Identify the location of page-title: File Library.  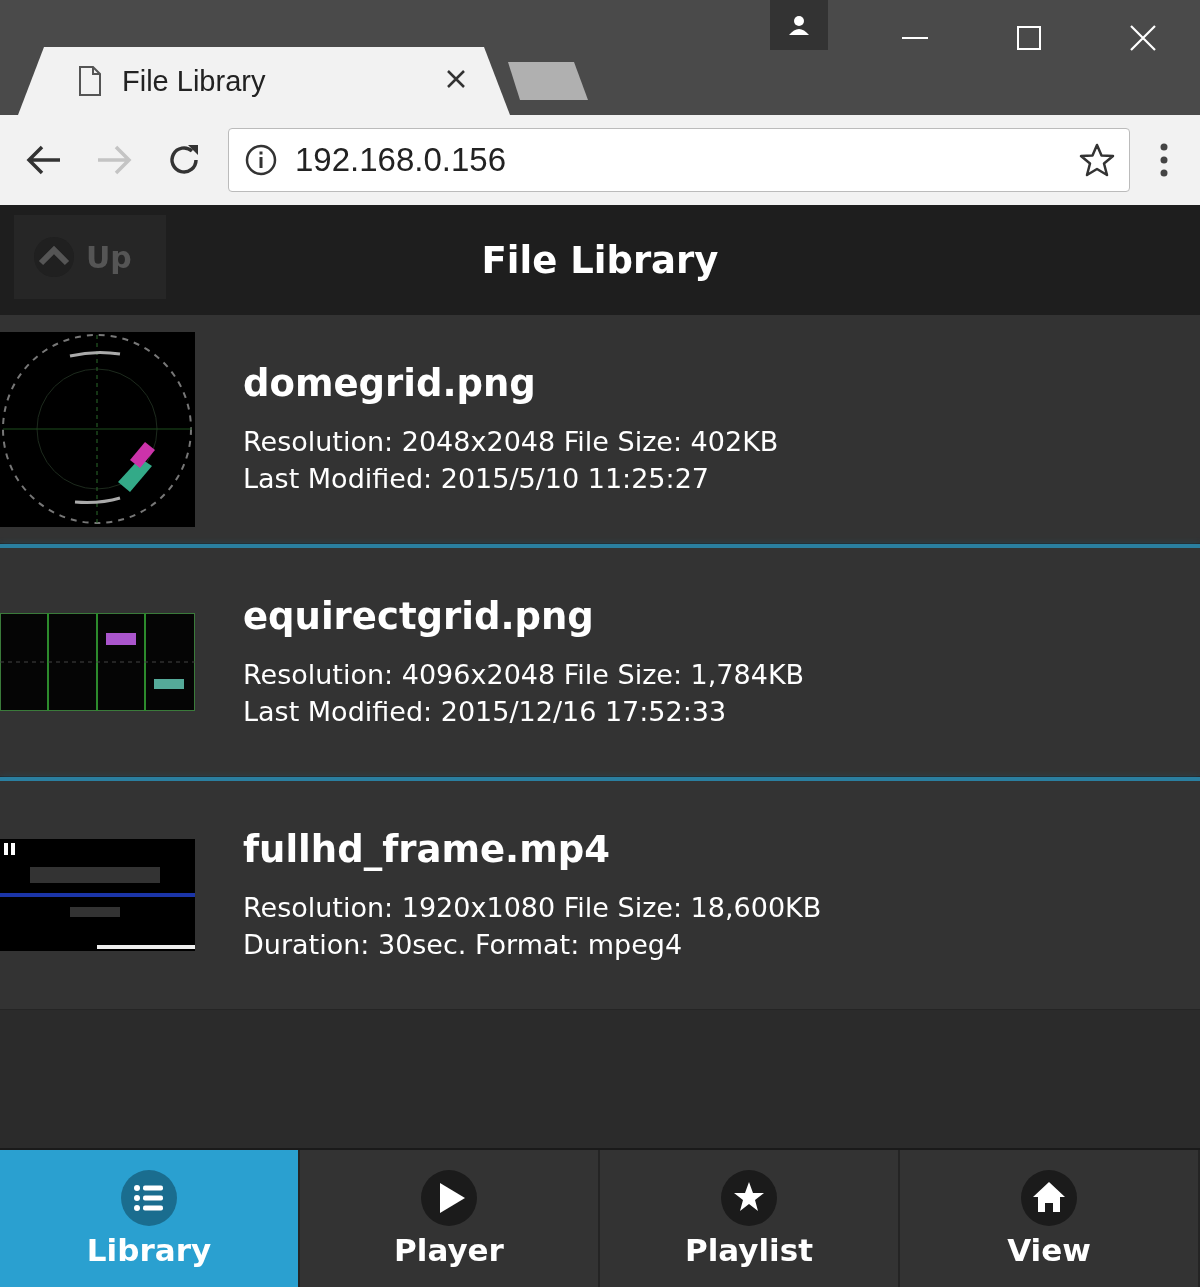
(600, 260).